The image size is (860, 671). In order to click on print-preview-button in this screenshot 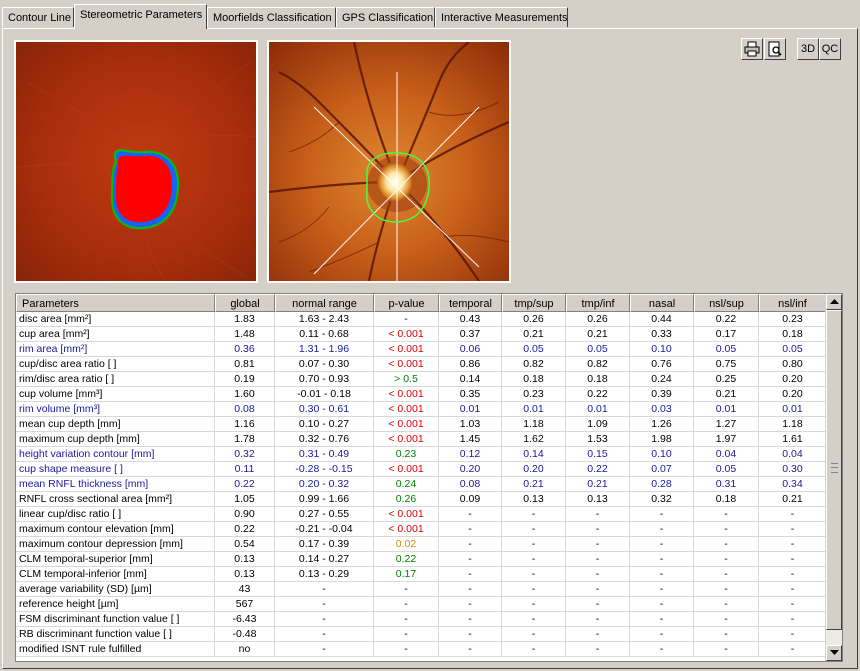, I will do `click(775, 49)`.